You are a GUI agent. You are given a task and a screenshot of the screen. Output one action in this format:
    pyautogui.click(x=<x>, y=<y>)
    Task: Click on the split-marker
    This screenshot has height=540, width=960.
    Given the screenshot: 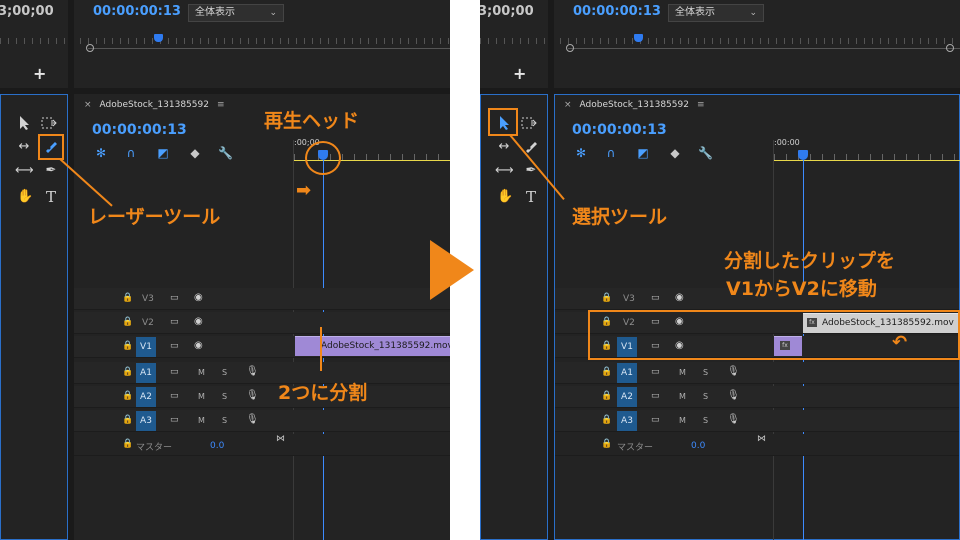 What is the action you would take?
    pyautogui.click(x=321, y=349)
    